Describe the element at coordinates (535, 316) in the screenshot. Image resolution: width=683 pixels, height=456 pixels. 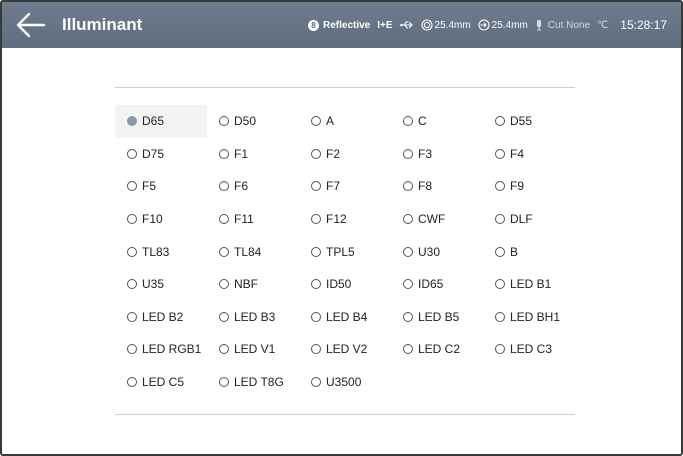
I see `illuminant-label: LED BH1` at that location.